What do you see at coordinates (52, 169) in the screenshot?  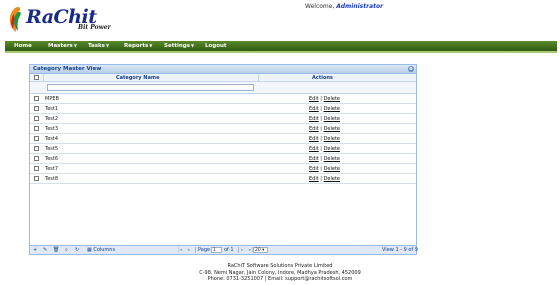 I see `category-name-cell: Test7` at bounding box center [52, 169].